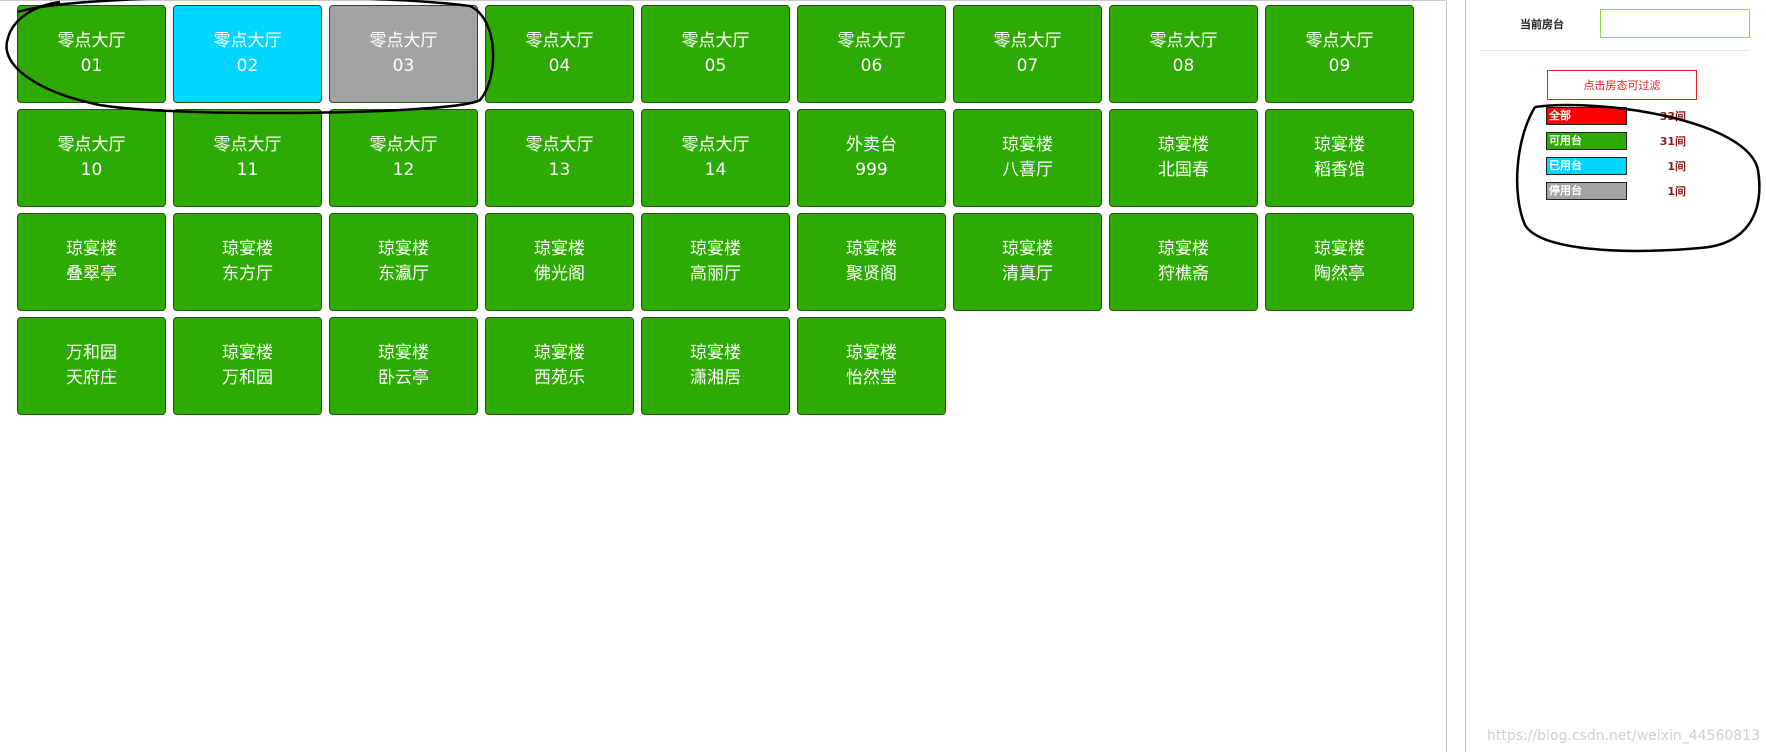  What do you see at coordinates (91, 158) in the screenshot?
I see `table-tile: 零点大厅 10` at bounding box center [91, 158].